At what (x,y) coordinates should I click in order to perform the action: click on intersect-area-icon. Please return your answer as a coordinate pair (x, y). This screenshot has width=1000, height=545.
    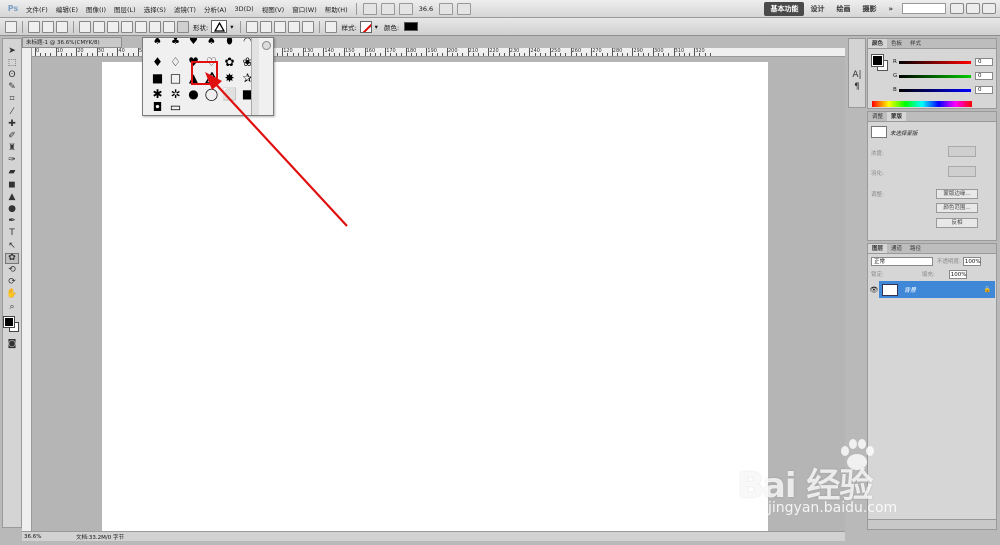
    Looking at the image, I should click on (294, 26).